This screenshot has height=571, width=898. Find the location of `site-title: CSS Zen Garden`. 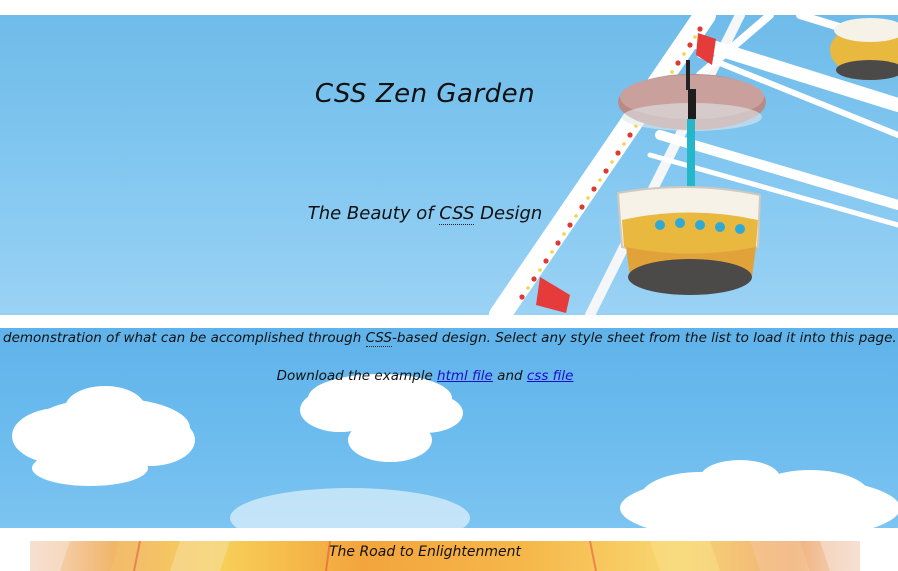

site-title: CSS Zen Garden is located at coordinates (425, 94).